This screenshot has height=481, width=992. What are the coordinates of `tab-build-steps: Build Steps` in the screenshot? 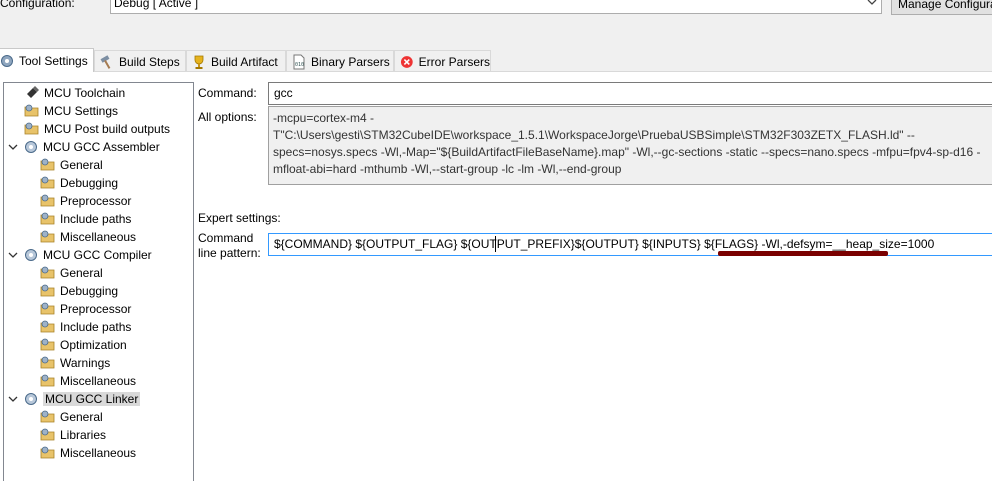 It's located at (140, 61).